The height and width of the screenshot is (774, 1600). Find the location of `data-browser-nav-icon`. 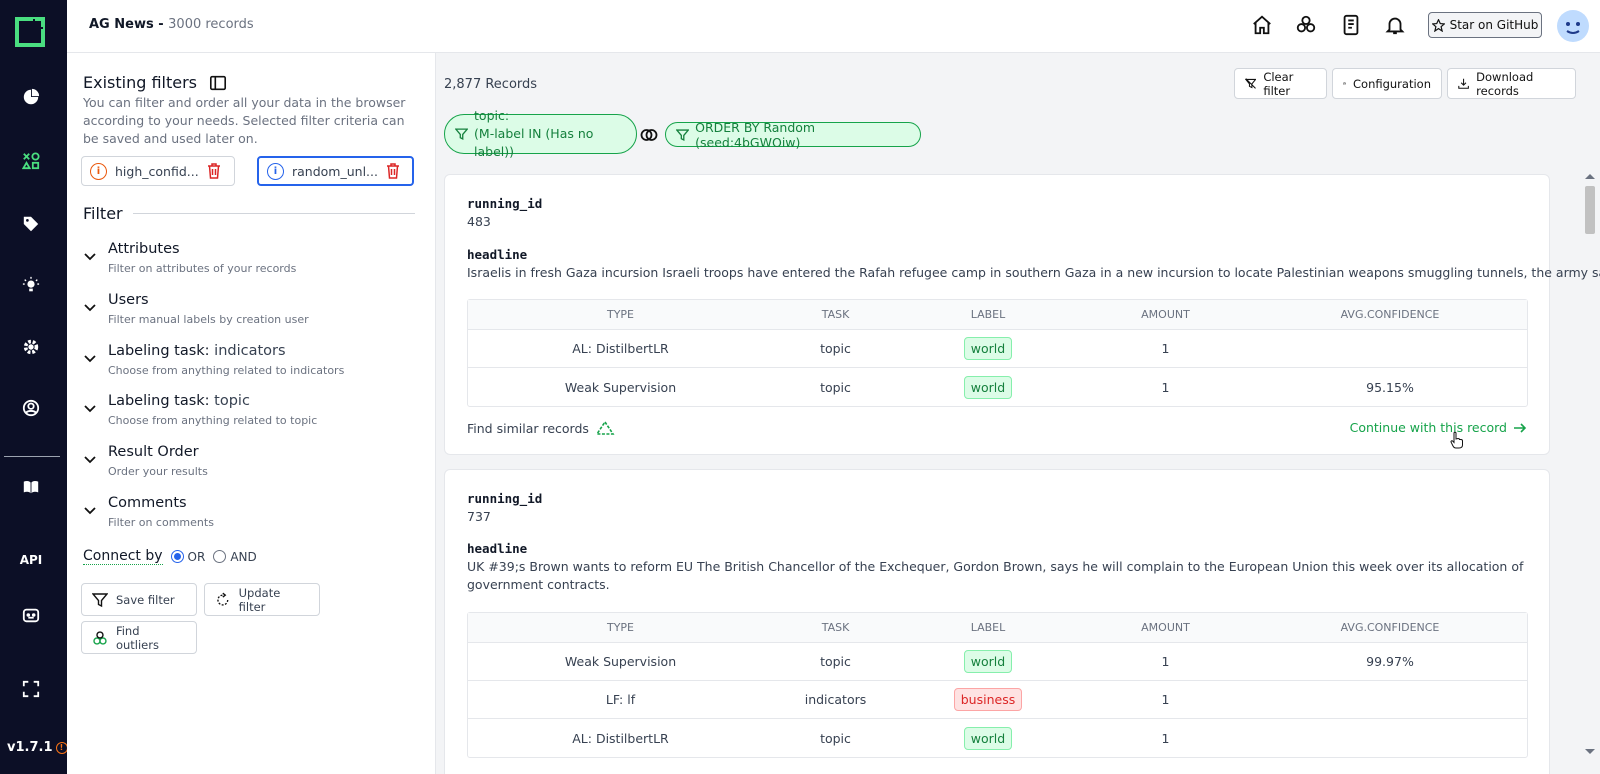

data-browser-nav-icon is located at coordinates (31, 161).